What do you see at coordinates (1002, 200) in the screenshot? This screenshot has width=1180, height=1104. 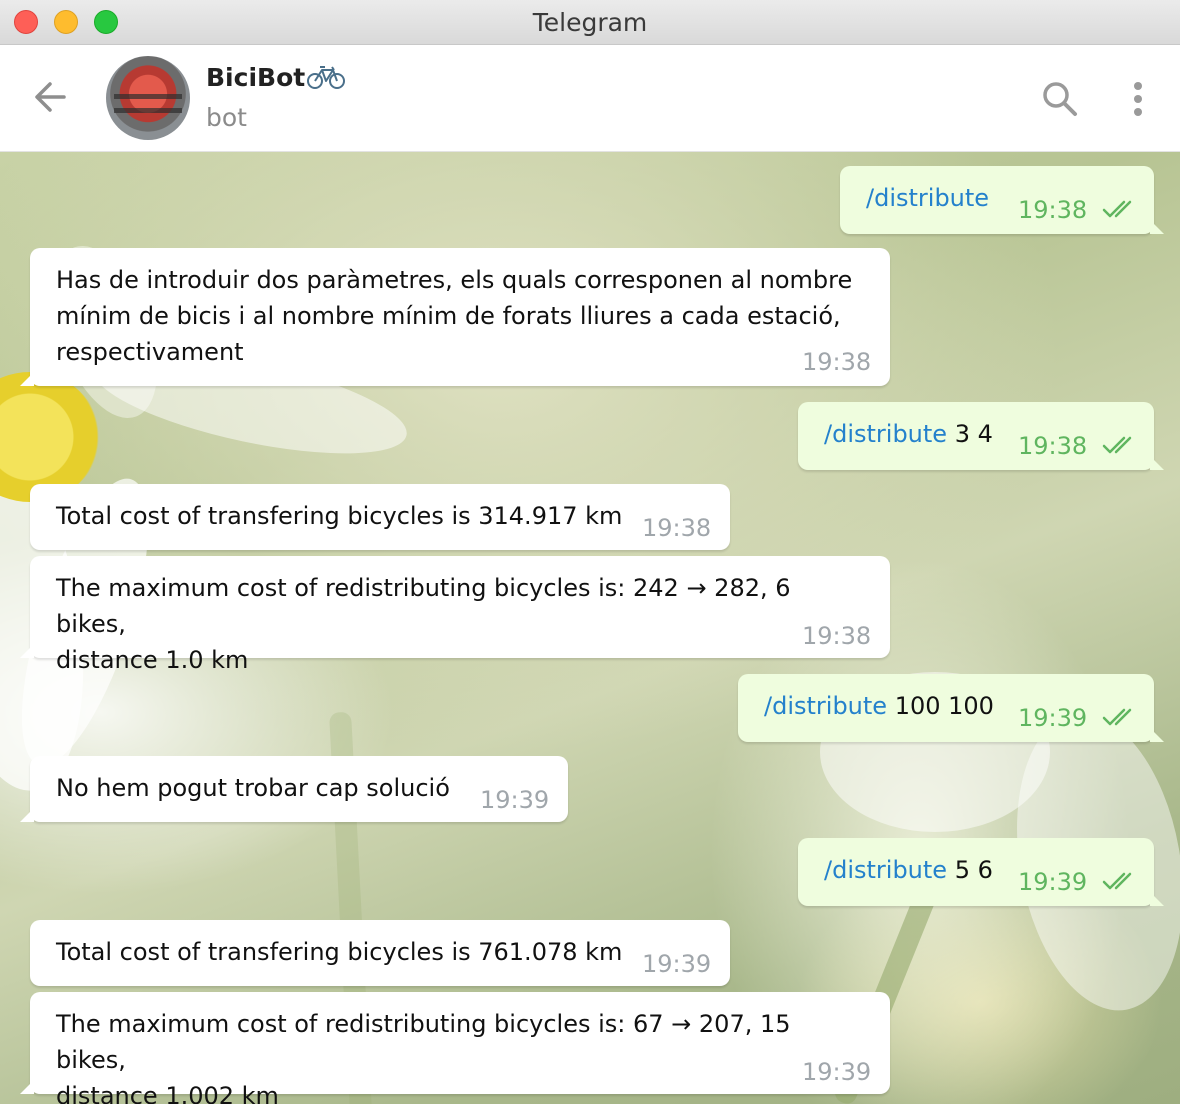 I see `outgoing-message: /distribute 19:38` at bounding box center [1002, 200].